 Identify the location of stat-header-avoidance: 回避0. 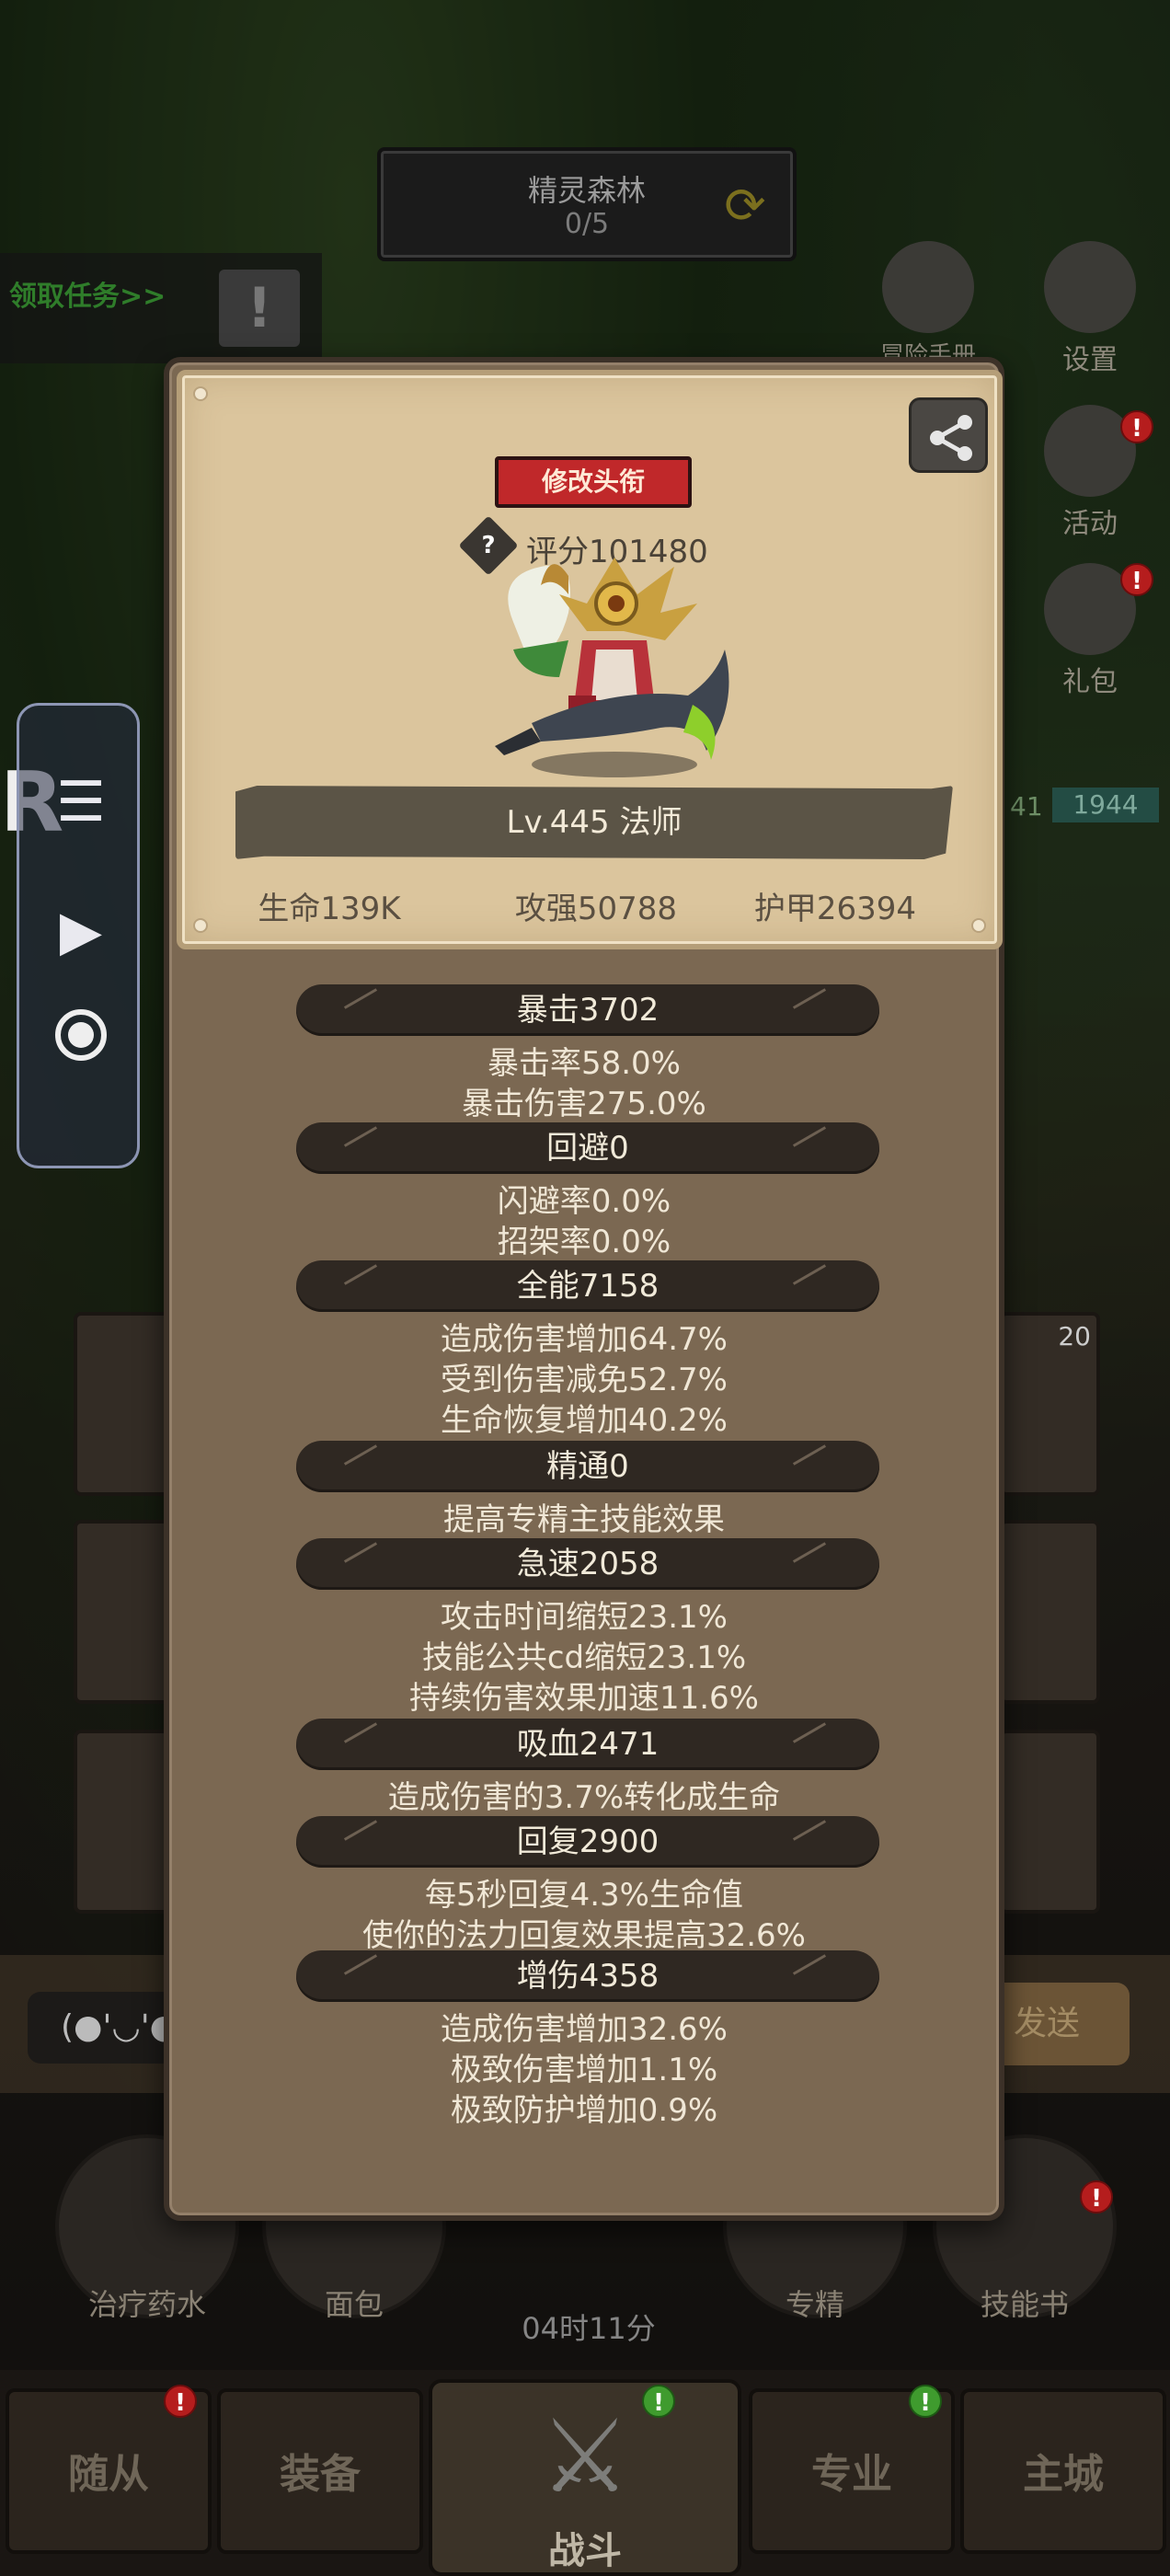
(587, 1148).